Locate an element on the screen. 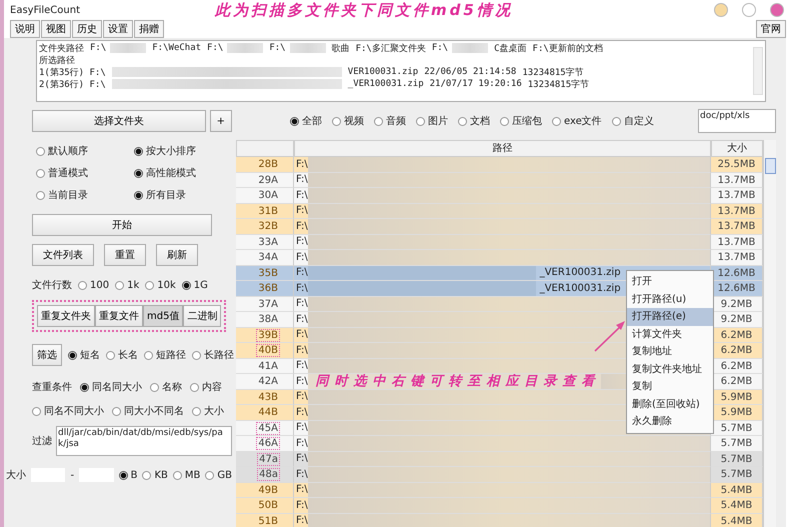  row-number: 29A is located at coordinates (268, 180).